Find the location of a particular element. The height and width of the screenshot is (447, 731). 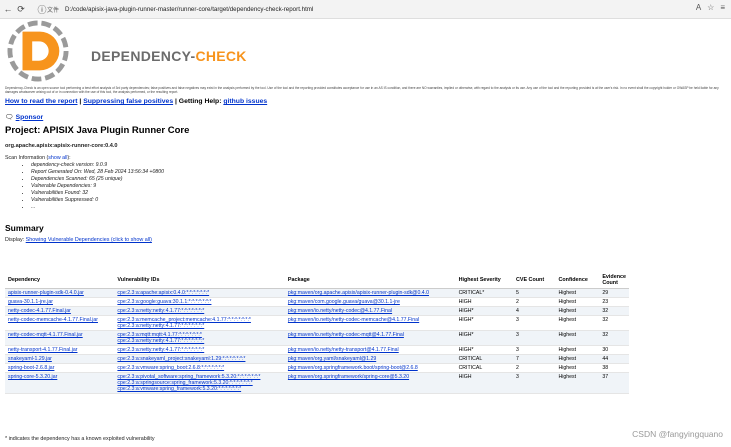

cell-dependency-link: spring-core-5.3.20.jar is located at coordinates (32, 377).